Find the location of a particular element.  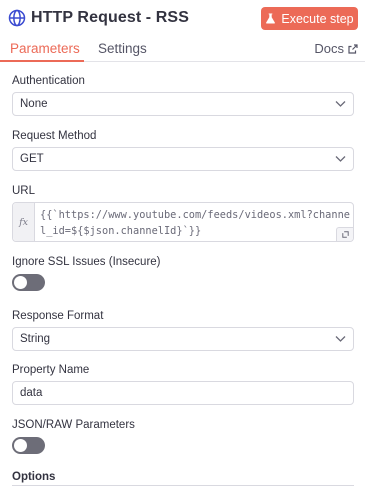

tab-parameters: Parameters is located at coordinates (45, 48).